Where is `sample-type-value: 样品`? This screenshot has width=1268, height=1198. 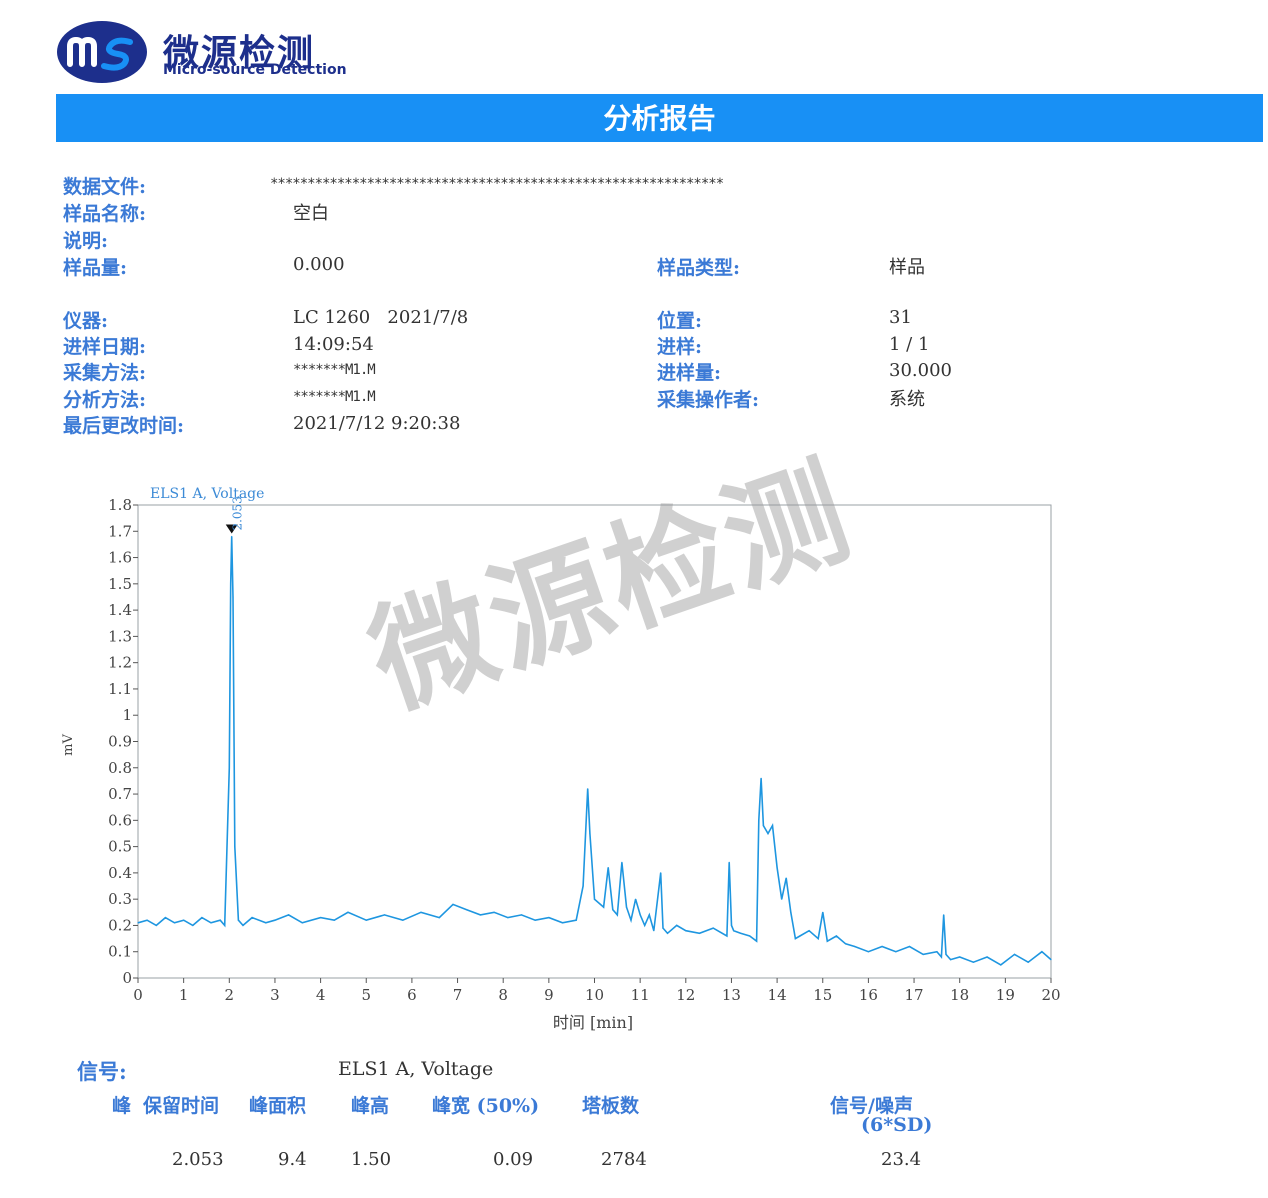
sample-type-value: 样品 is located at coordinates (907, 267).